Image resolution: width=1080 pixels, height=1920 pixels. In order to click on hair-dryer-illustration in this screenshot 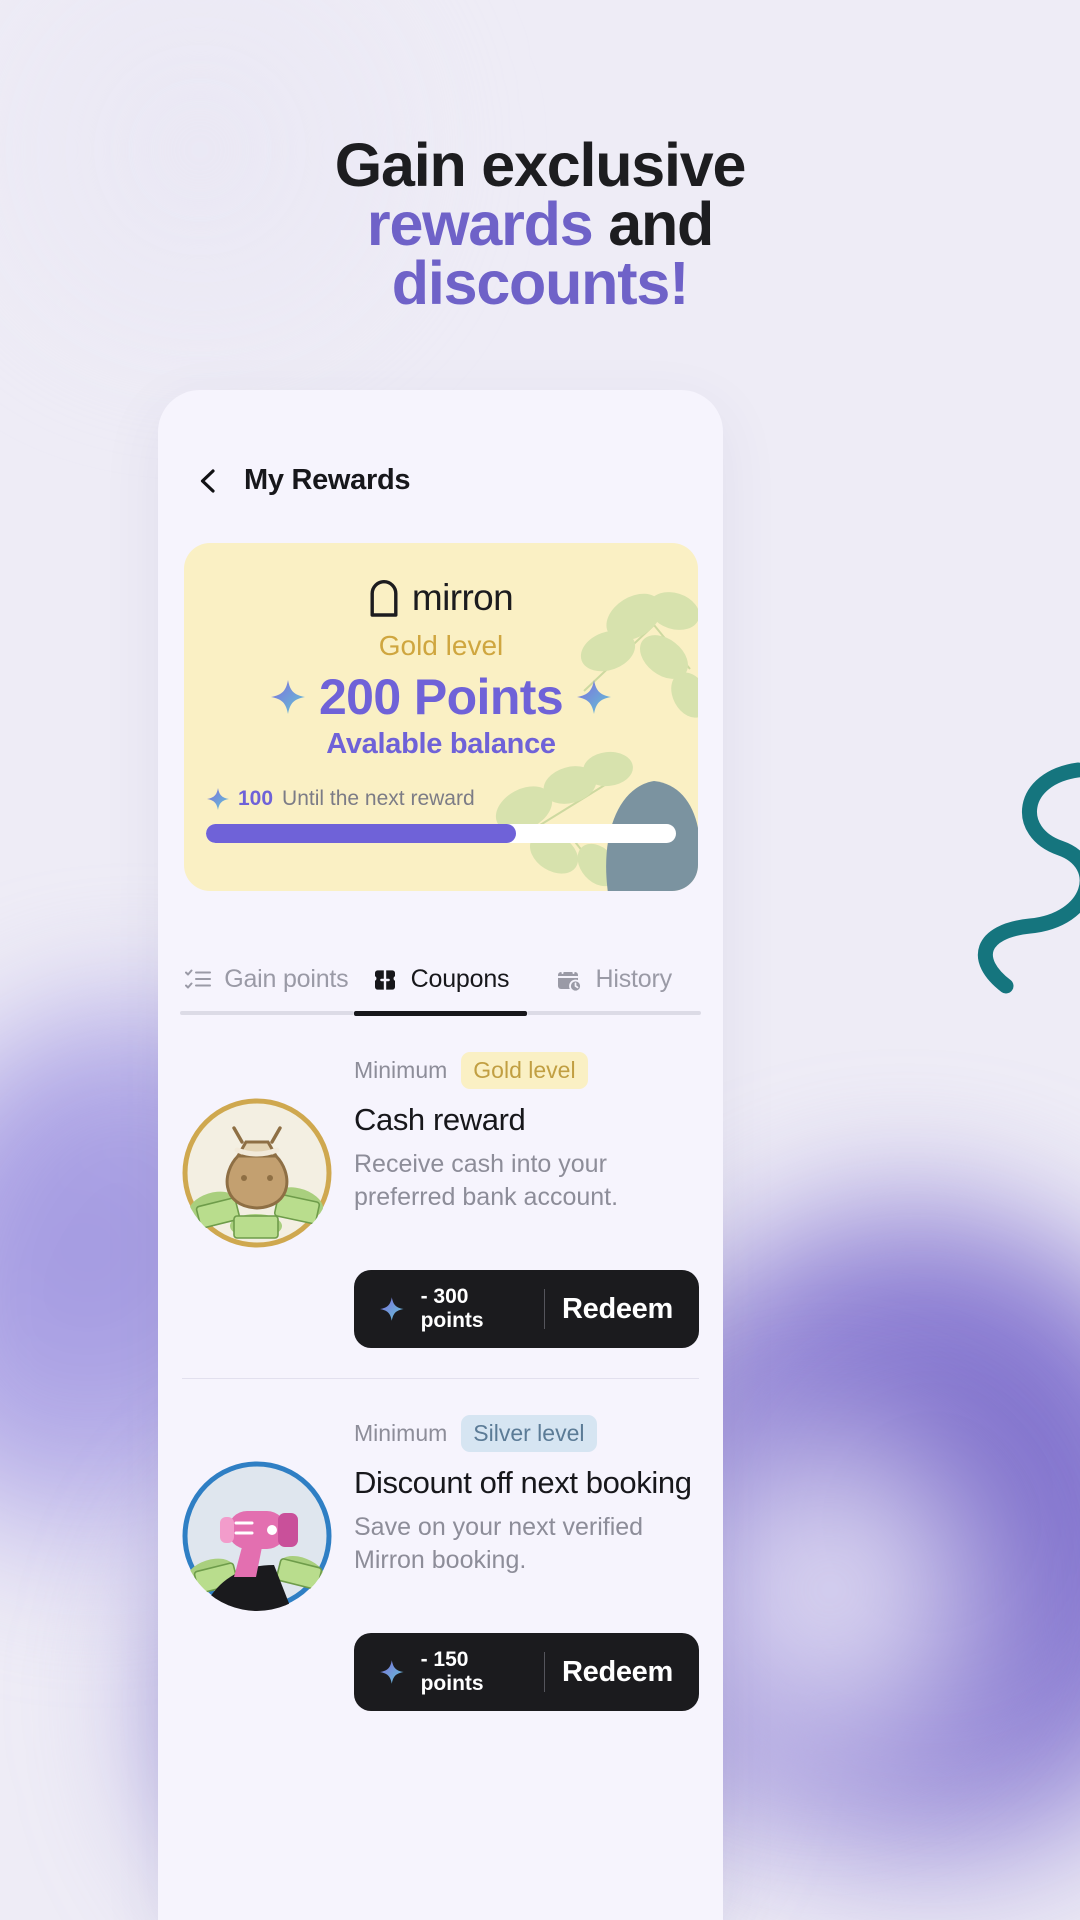, I will do `click(257, 1536)`.